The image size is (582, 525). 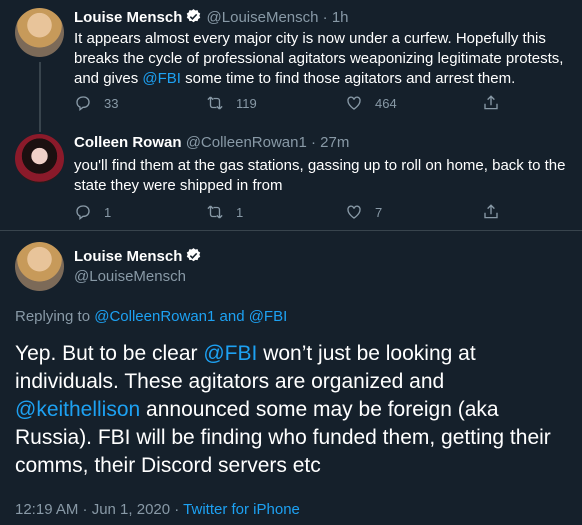 I want to click on tweet-header: Louise Mensch, so click(x=138, y=257).